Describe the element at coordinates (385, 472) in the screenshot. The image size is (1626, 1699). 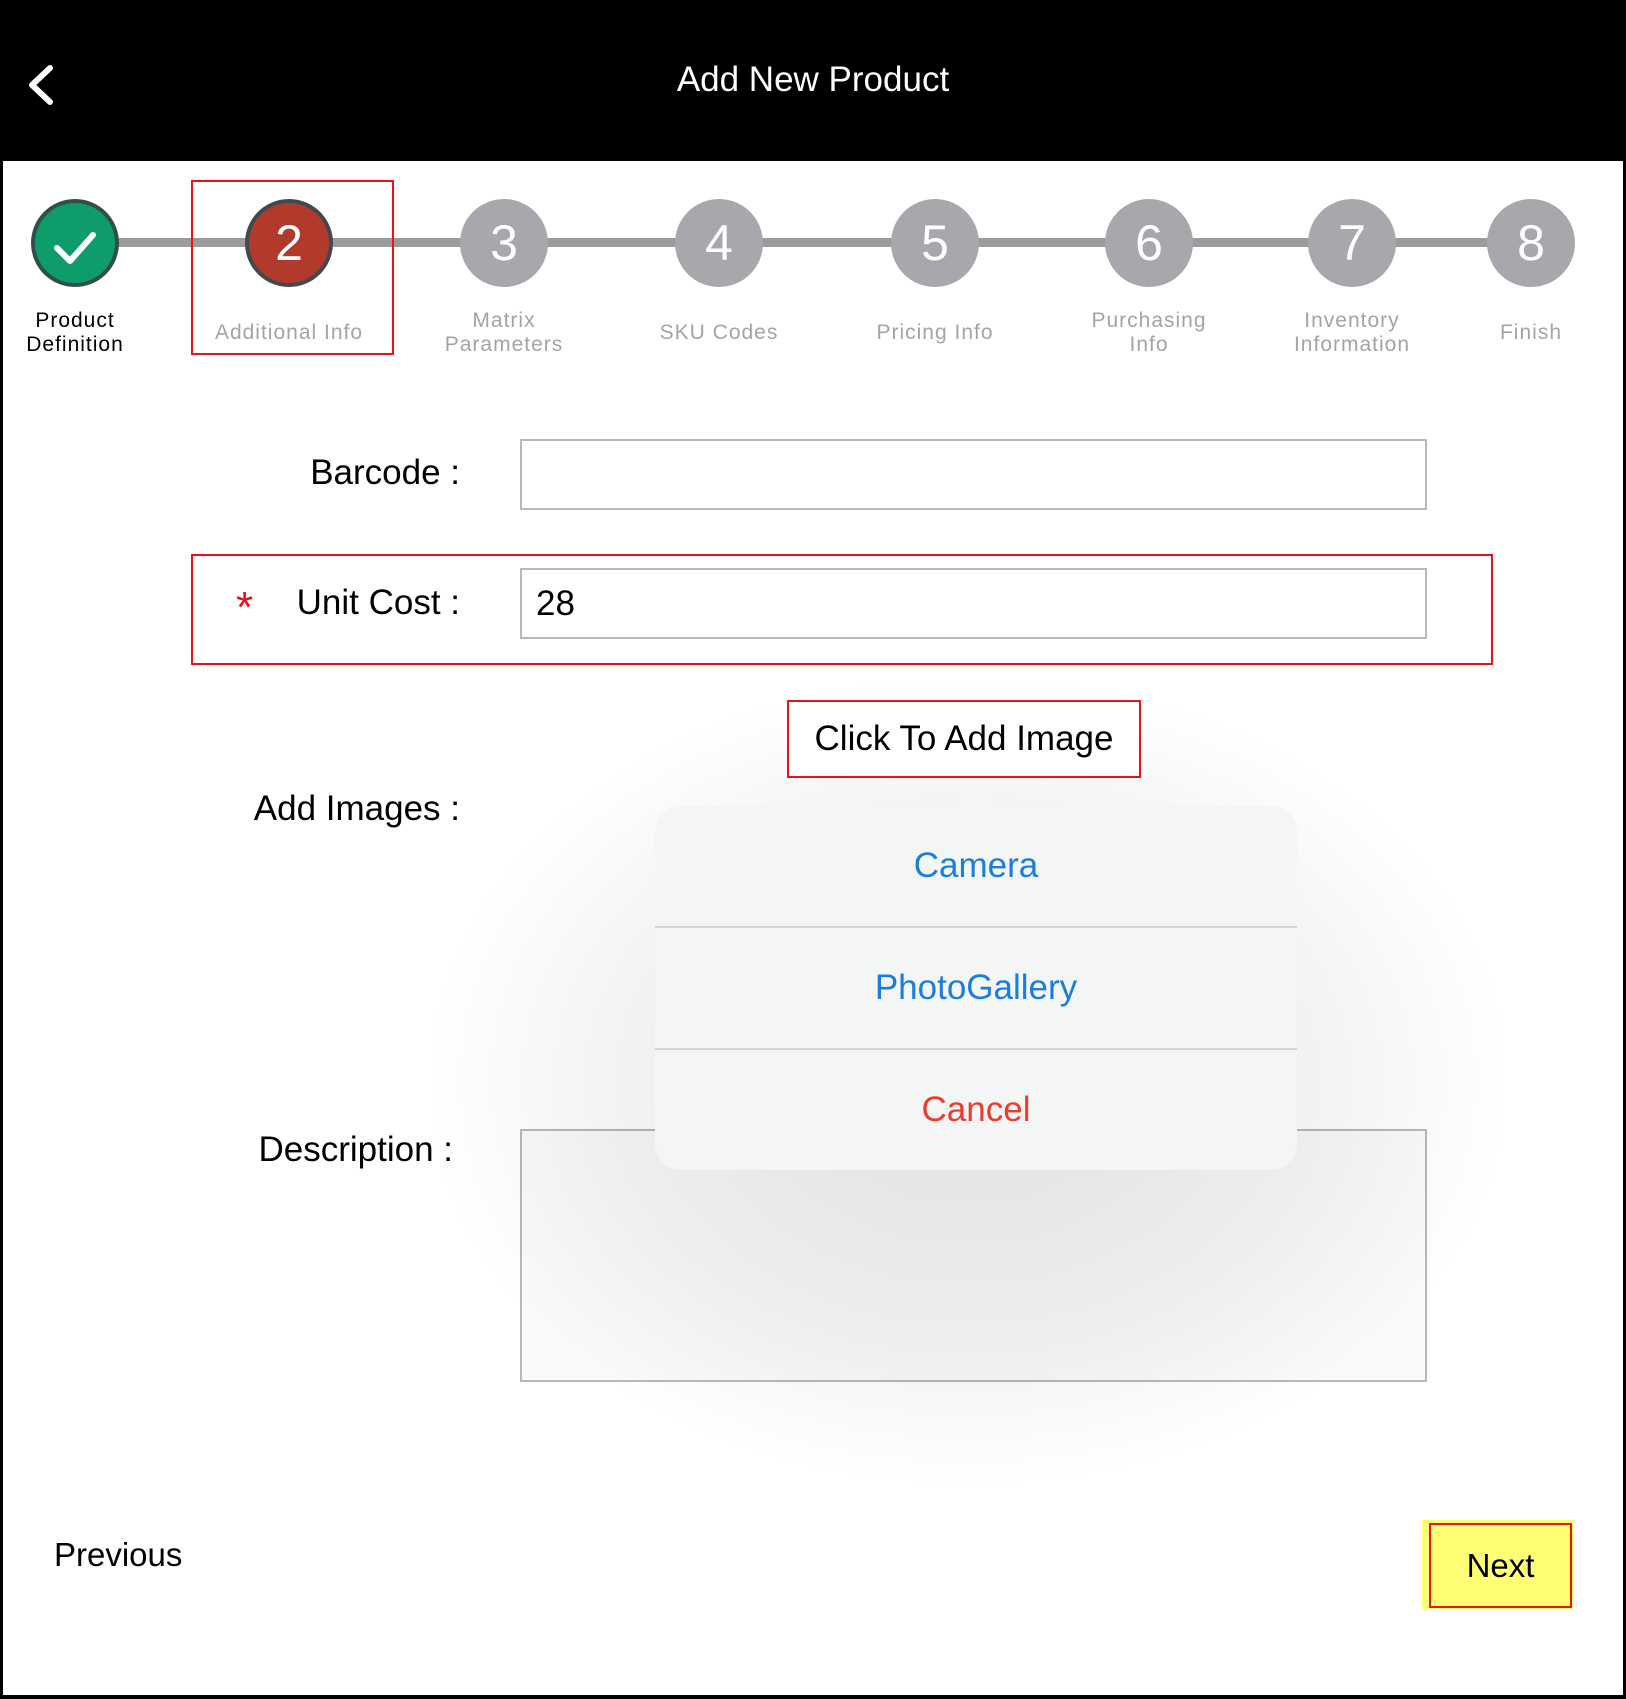
I see `barcode-label: Barcode :` at that location.